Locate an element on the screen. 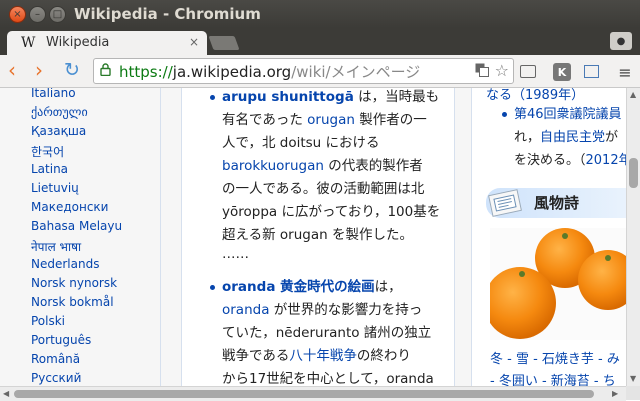 Image resolution: width=640 pixels, height=401 pixels. url-text: https://ja.wikipedia.org/wiki/メインページ is located at coordinates (269, 71).